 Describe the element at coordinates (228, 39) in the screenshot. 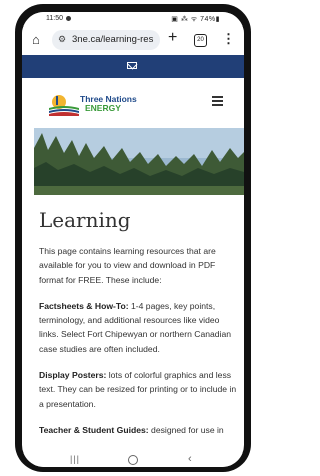

I see `more-menu-icon: ⋮` at that location.